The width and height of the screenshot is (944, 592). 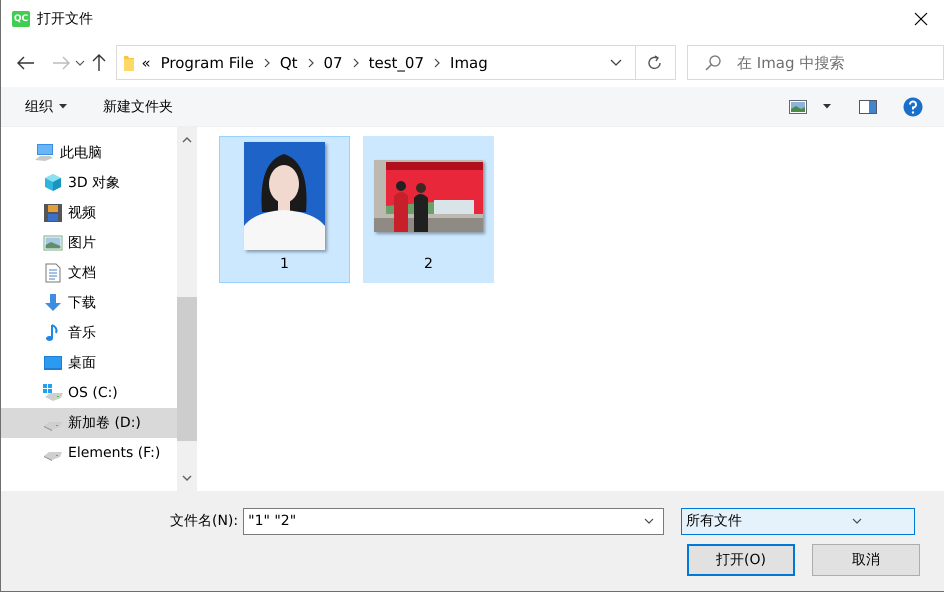 I want to click on sidebar-item: Elements (F:), so click(x=89, y=453).